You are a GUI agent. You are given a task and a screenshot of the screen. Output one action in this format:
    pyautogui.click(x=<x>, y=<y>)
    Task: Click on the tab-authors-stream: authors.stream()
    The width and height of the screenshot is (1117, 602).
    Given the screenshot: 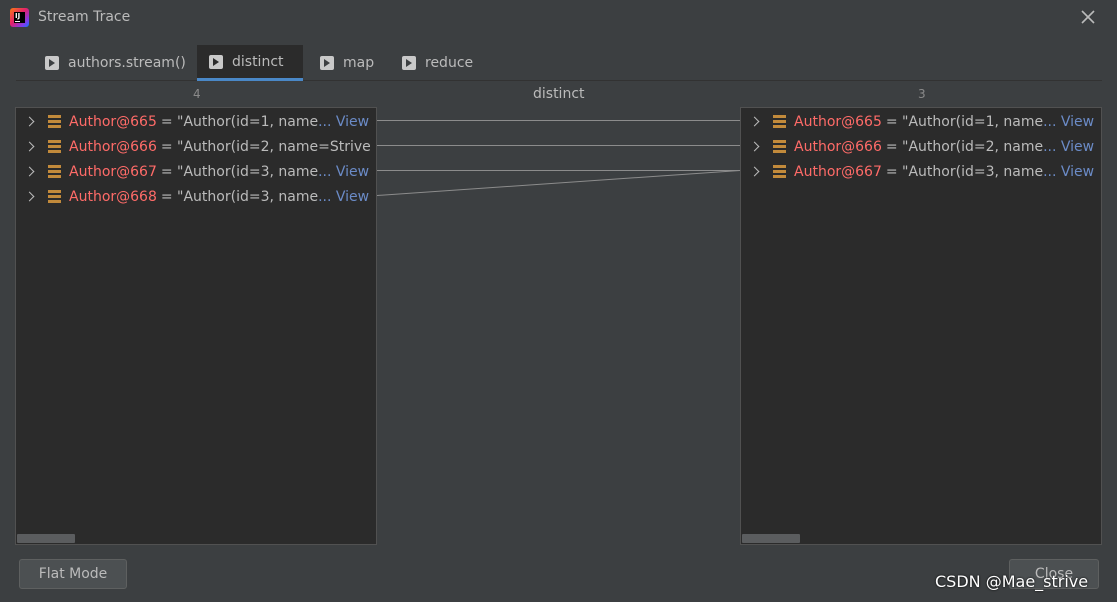 What is the action you would take?
    pyautogui.click(x=115, y=63)
    